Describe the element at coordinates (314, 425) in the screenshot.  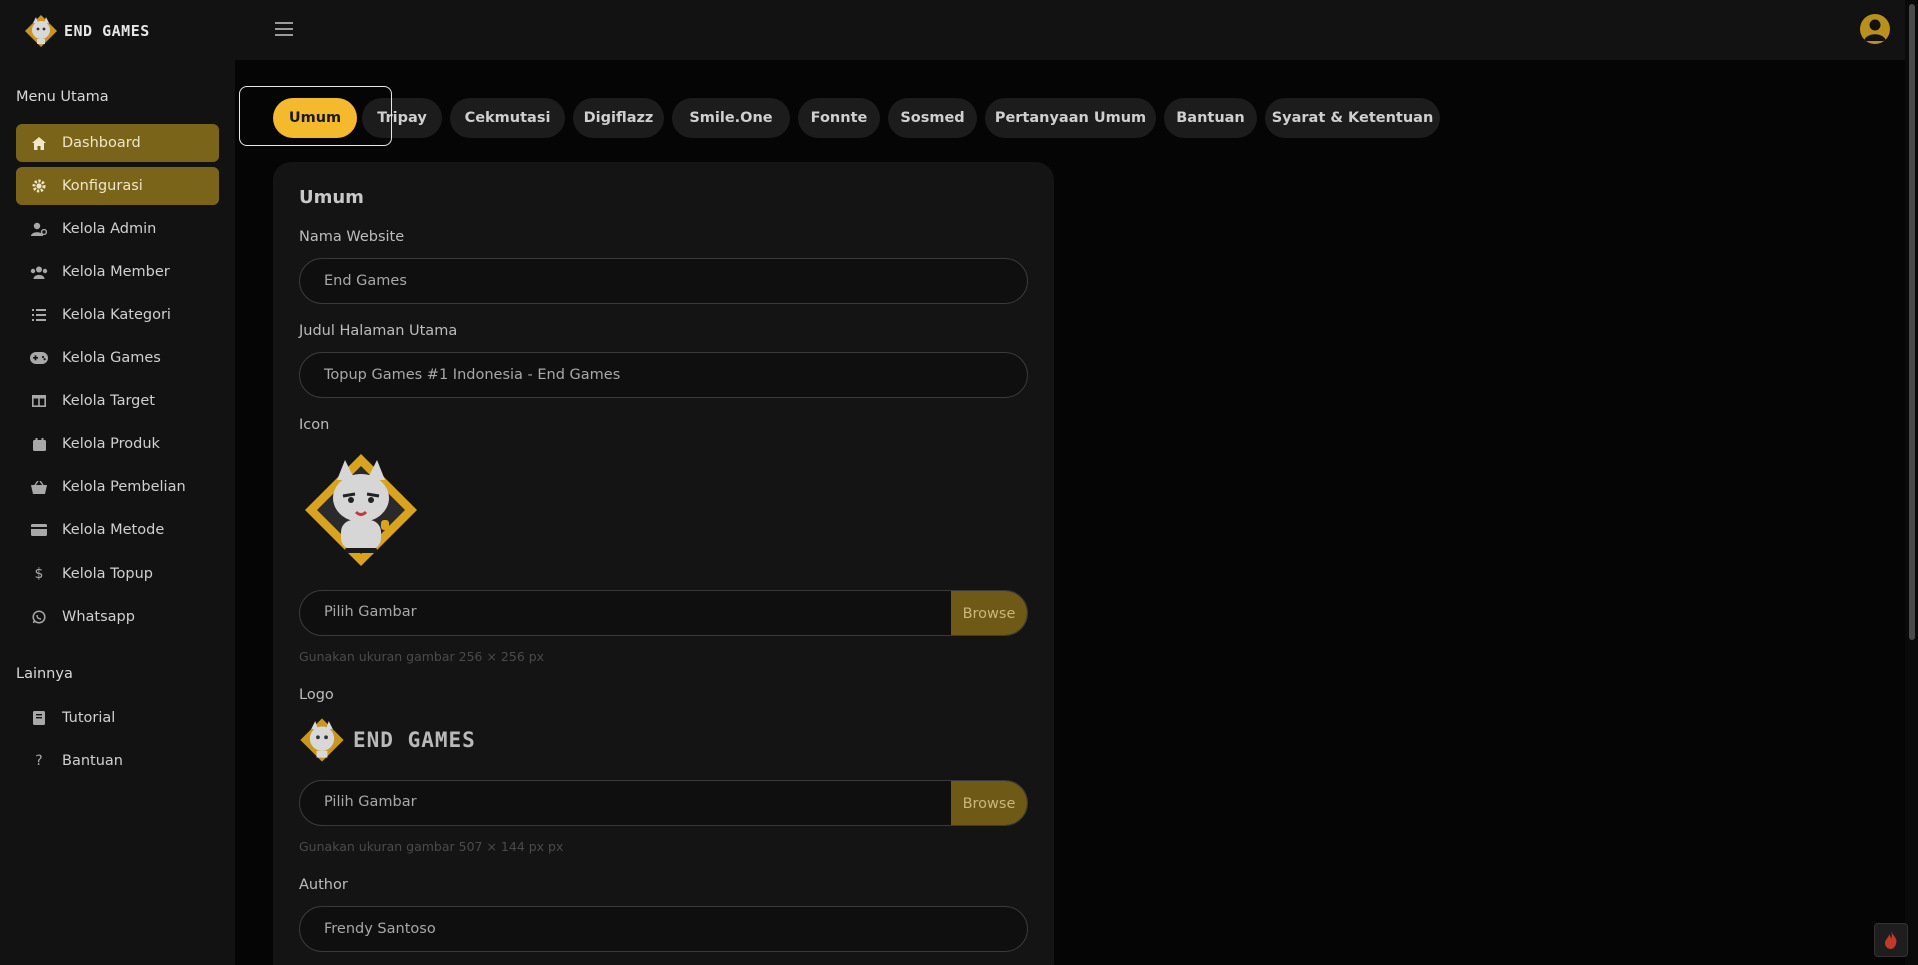
I see `icon-label: Icon` at that location.